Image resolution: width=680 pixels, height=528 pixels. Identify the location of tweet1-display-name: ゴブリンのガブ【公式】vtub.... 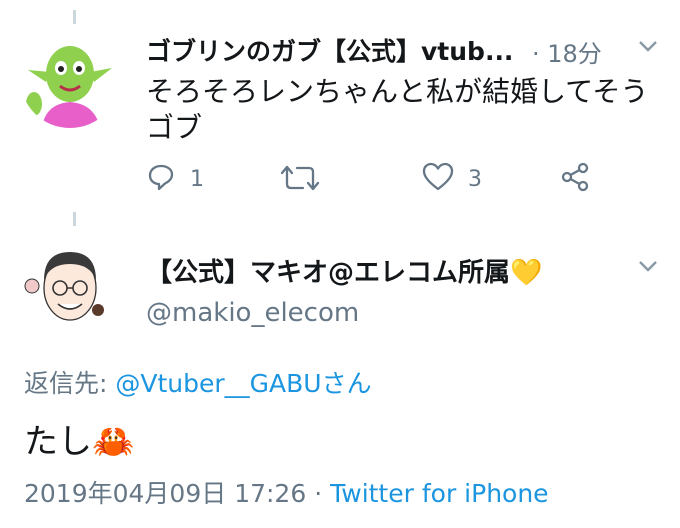
(329, 50).